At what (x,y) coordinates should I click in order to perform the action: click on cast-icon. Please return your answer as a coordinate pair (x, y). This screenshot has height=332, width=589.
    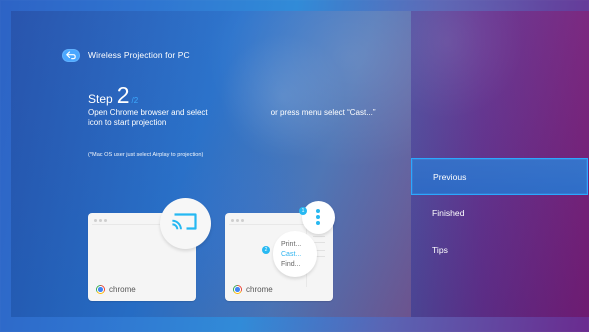
    Looking at the image, I should click on (184, 221).